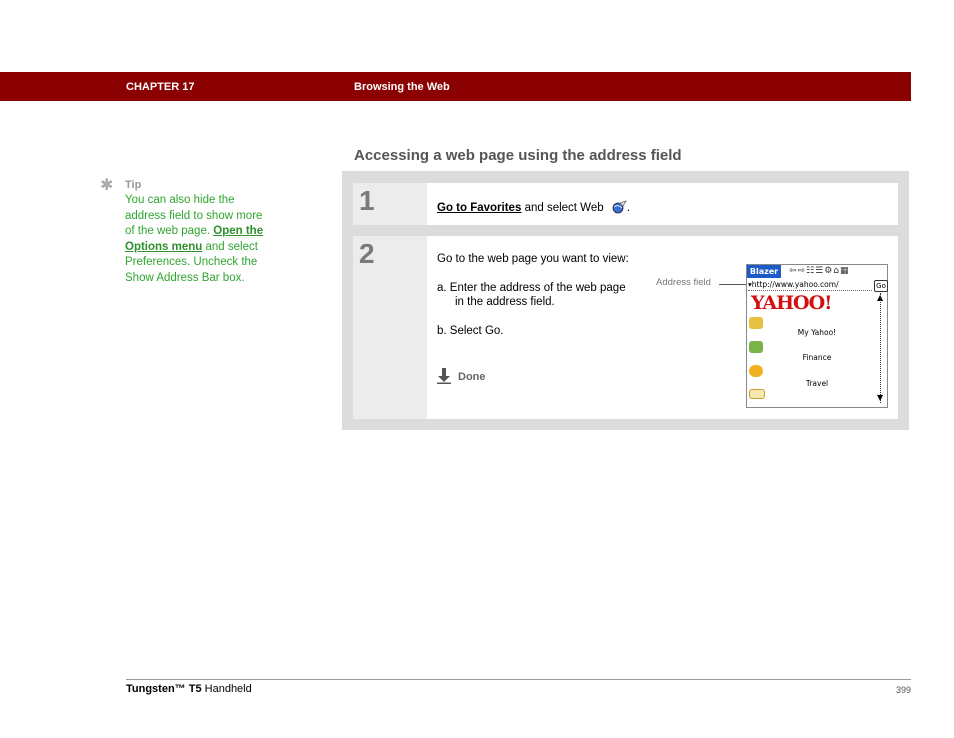 The width and height of the screenshot is (954, 738). What do you see at coordinates (455, 86) in the screenshot?
I see `chapter-header: CHAPTER 17 Browsing the Web` at bounding box center [455, 86].